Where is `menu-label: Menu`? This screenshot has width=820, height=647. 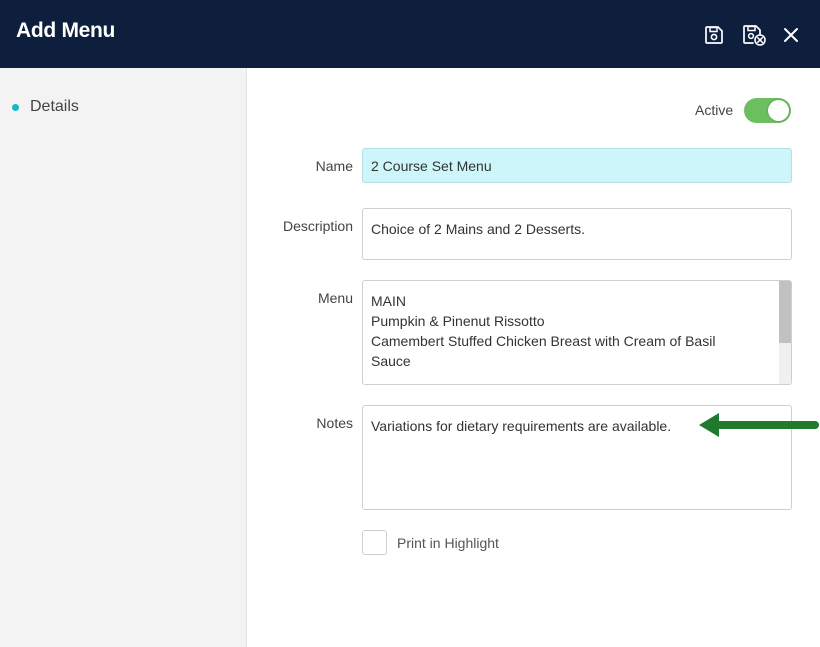 menu-label: Menu is located at coordinates (335, 298).